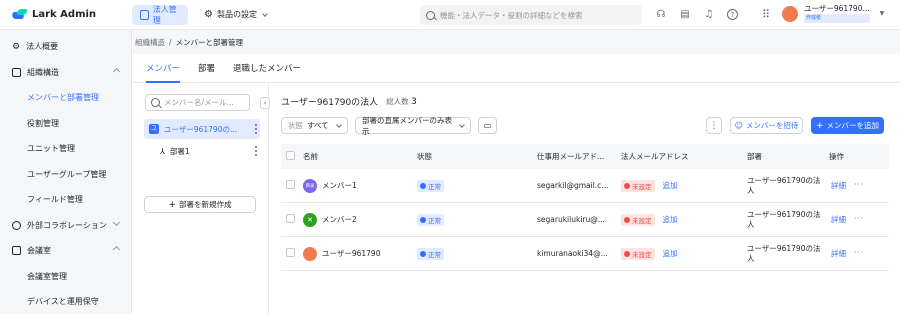  What do you see at coordinates (20, 14) in the screenshot?
I see `lark-logo-icon` at bounding box center [20, 14].